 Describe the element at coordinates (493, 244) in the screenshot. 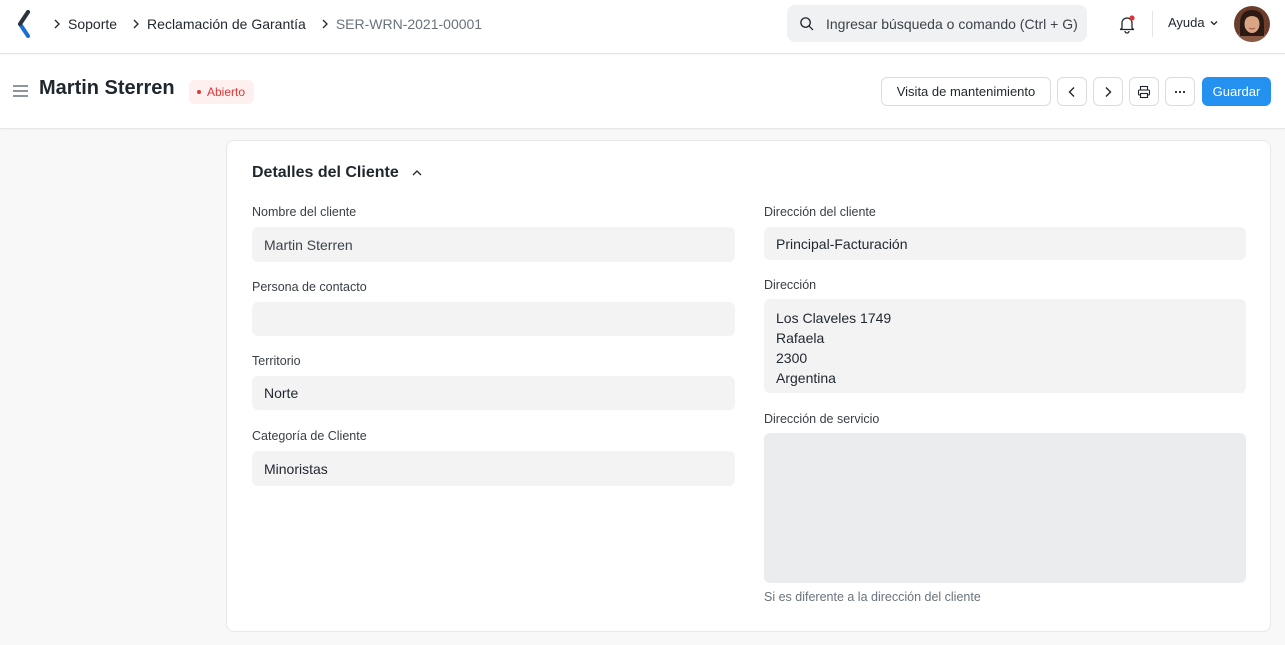

I see `customer-name-field: Martin Sterren` at that location.